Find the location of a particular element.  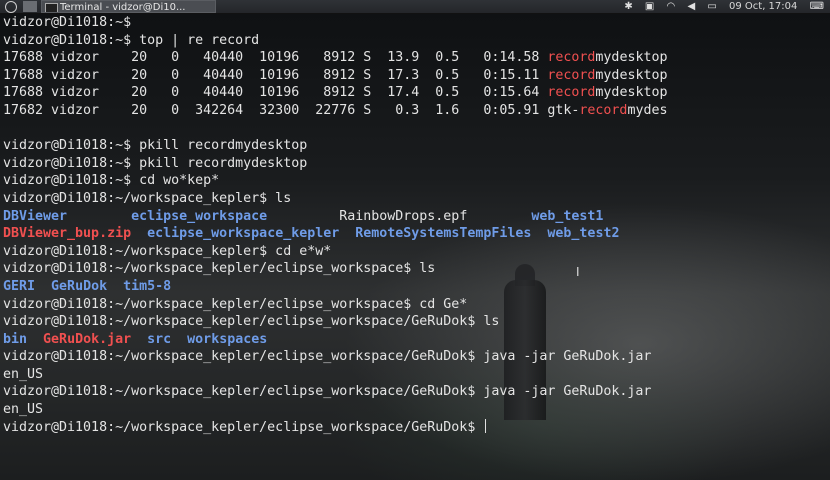

terminal-text: vidzor@Di1018:~$ top | re record is located at coordinates (131, 40).